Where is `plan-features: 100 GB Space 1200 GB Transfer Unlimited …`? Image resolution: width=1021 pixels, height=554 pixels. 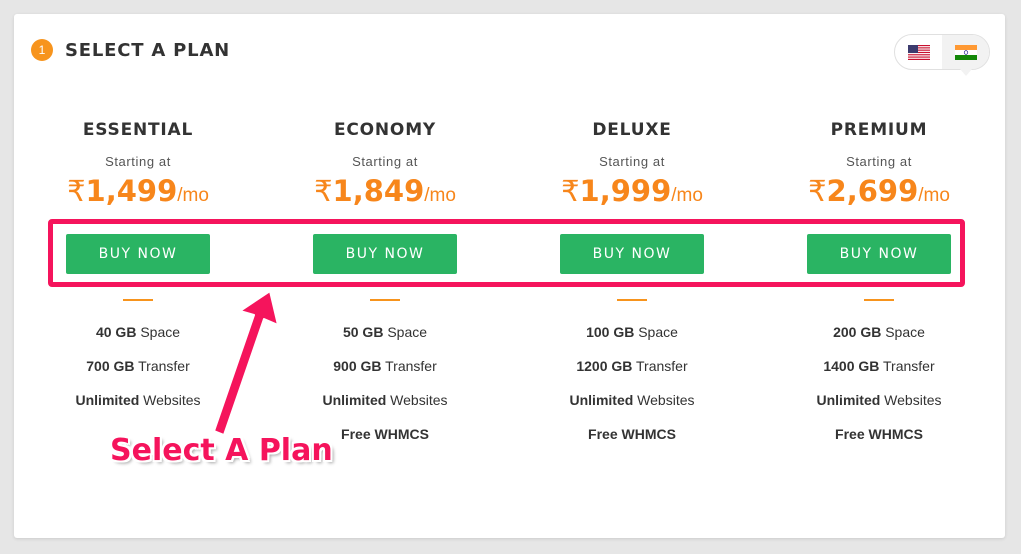 plan-features: 100 GB Space 1200 GB Transfer Unlimited … is located at coordinates (632, 392).